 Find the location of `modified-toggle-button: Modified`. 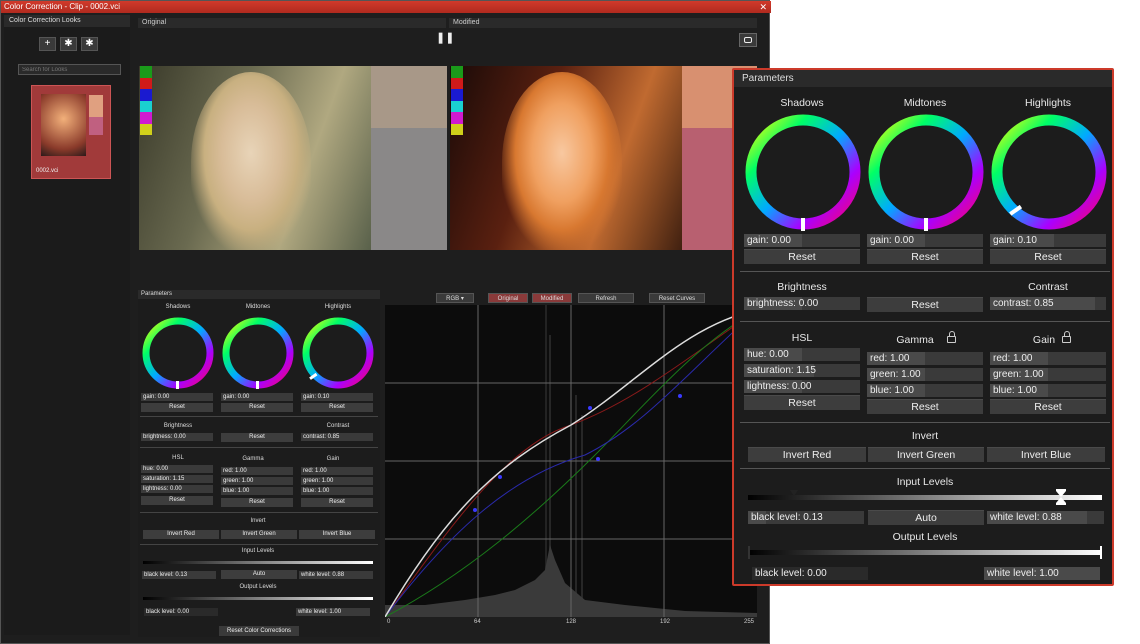

modified-toggle-button: Modified is located at coordinates (552, 298).